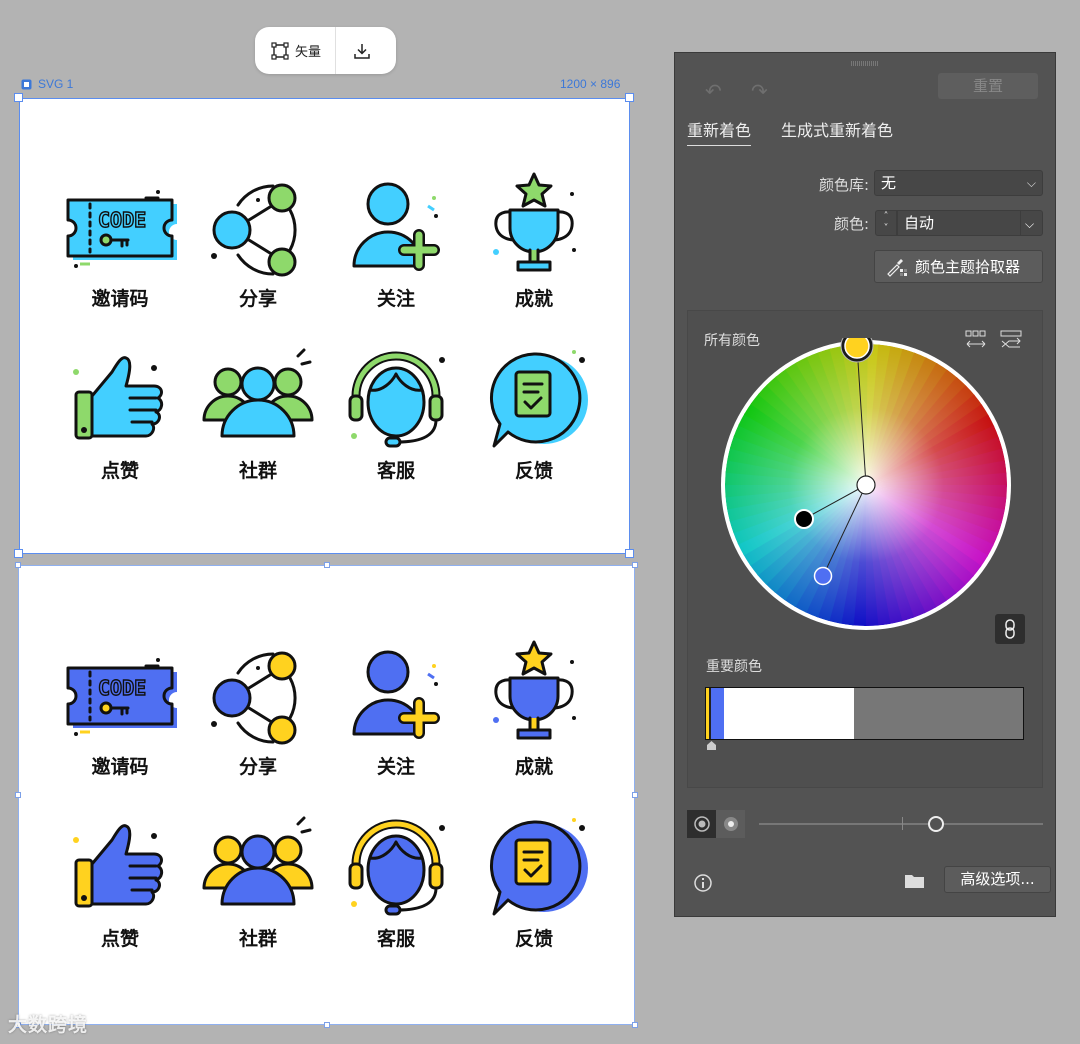 Image resolution: width=1080 pixels, height=1044 pixels. I want to click on color-handle-white, so click(866, 485).